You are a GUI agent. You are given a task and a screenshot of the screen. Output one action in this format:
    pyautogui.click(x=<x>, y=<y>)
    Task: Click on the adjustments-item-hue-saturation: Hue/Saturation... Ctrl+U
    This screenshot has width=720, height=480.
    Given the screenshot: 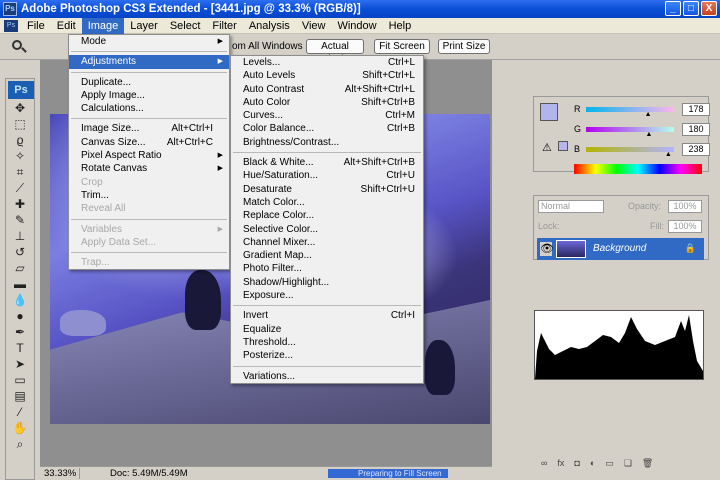 What is the action you would take?
    pyautogui.click(x=327, y=175)
    